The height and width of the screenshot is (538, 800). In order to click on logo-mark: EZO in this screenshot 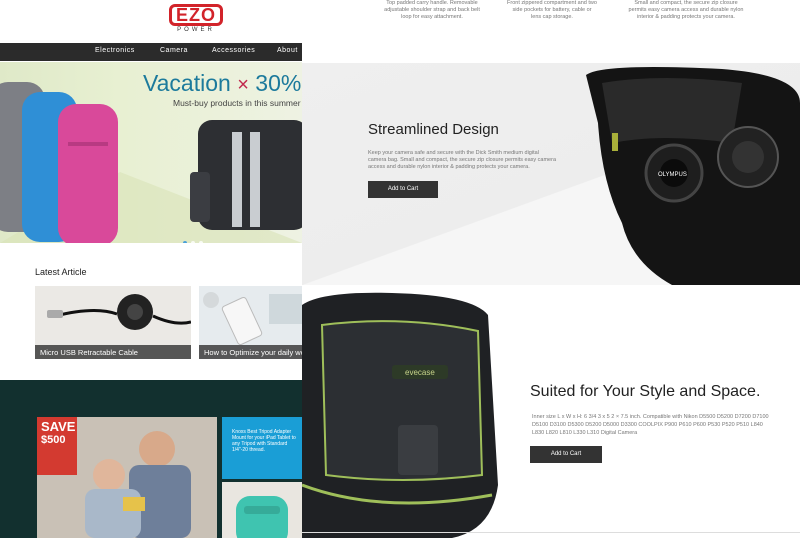, I will do `click(195, 15)`.